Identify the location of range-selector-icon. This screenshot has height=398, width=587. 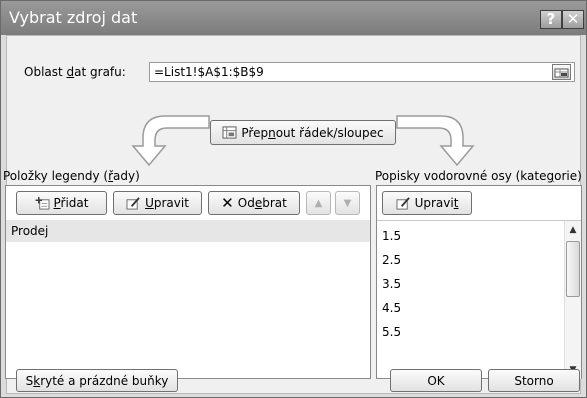
(561, 73).